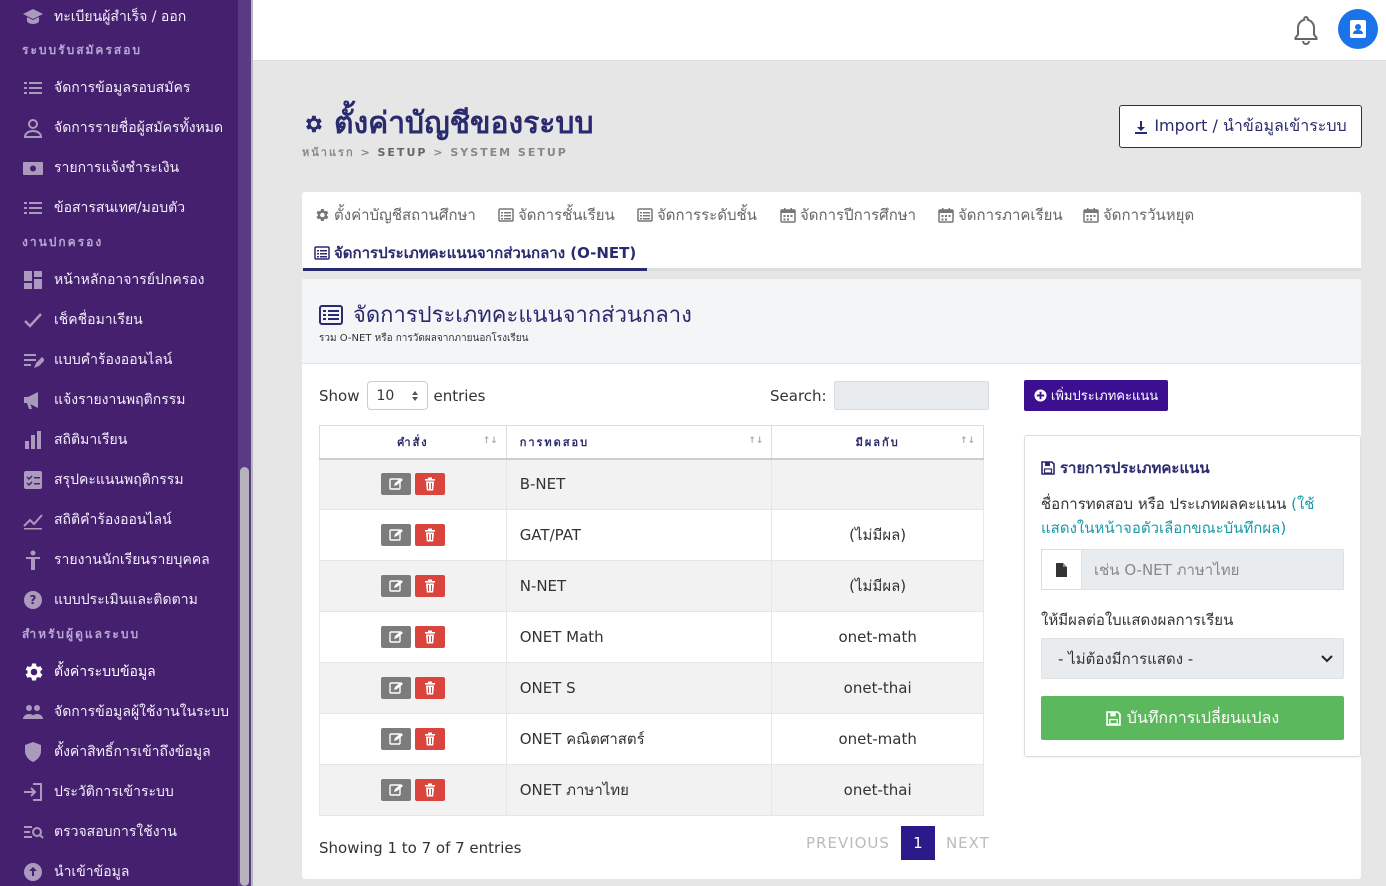 This screenshot has height=886, width=1386. I want to click on sidebar-item: สถิติมาเรียน, so click(74, 440).